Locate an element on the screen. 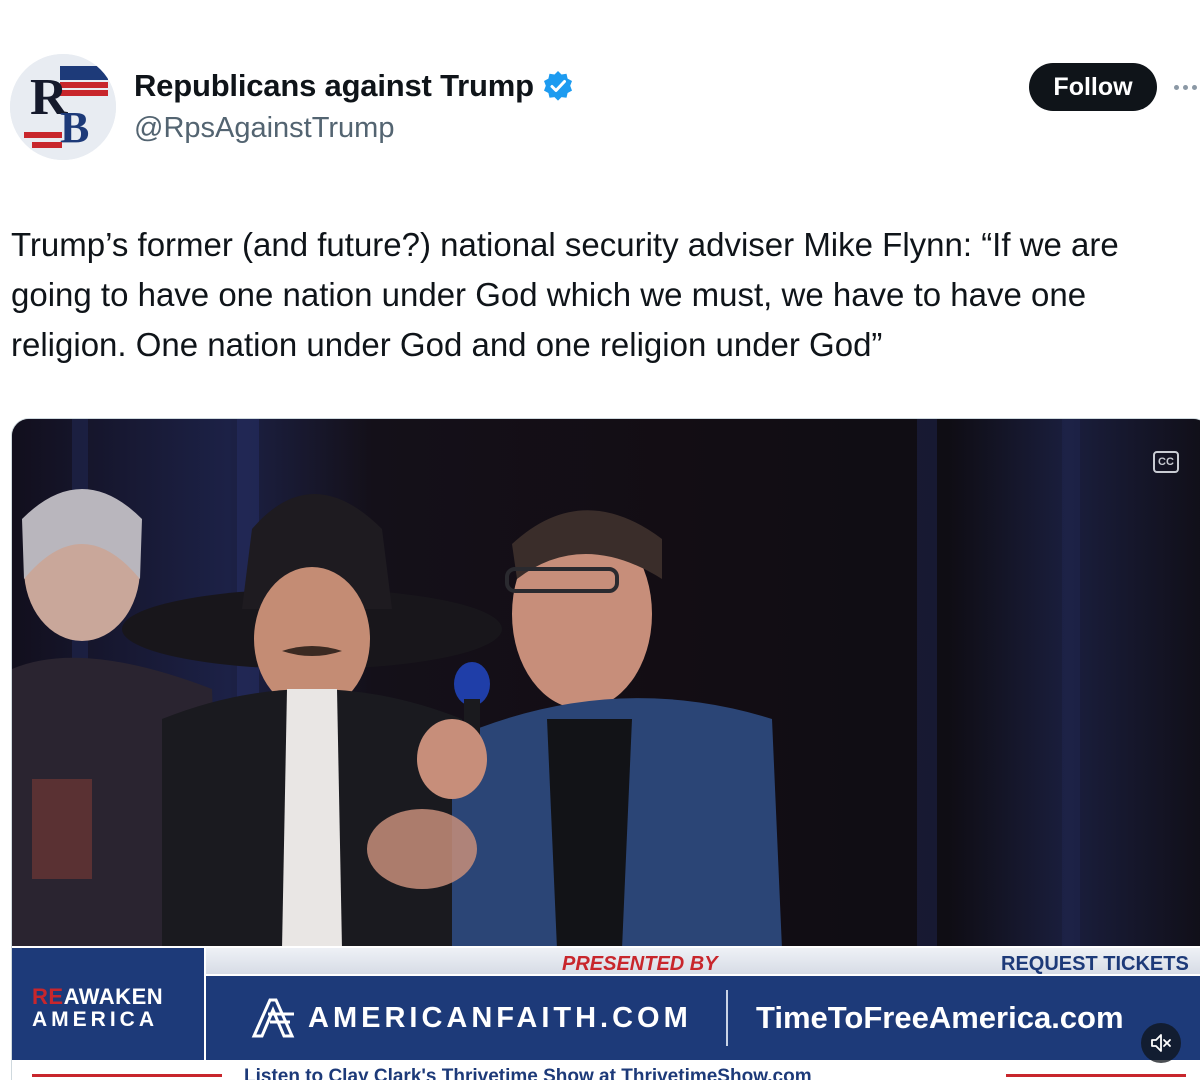 This screenshot has height=1080, width=1200. ticker-rule-left is located at coordinates (127, 1075).